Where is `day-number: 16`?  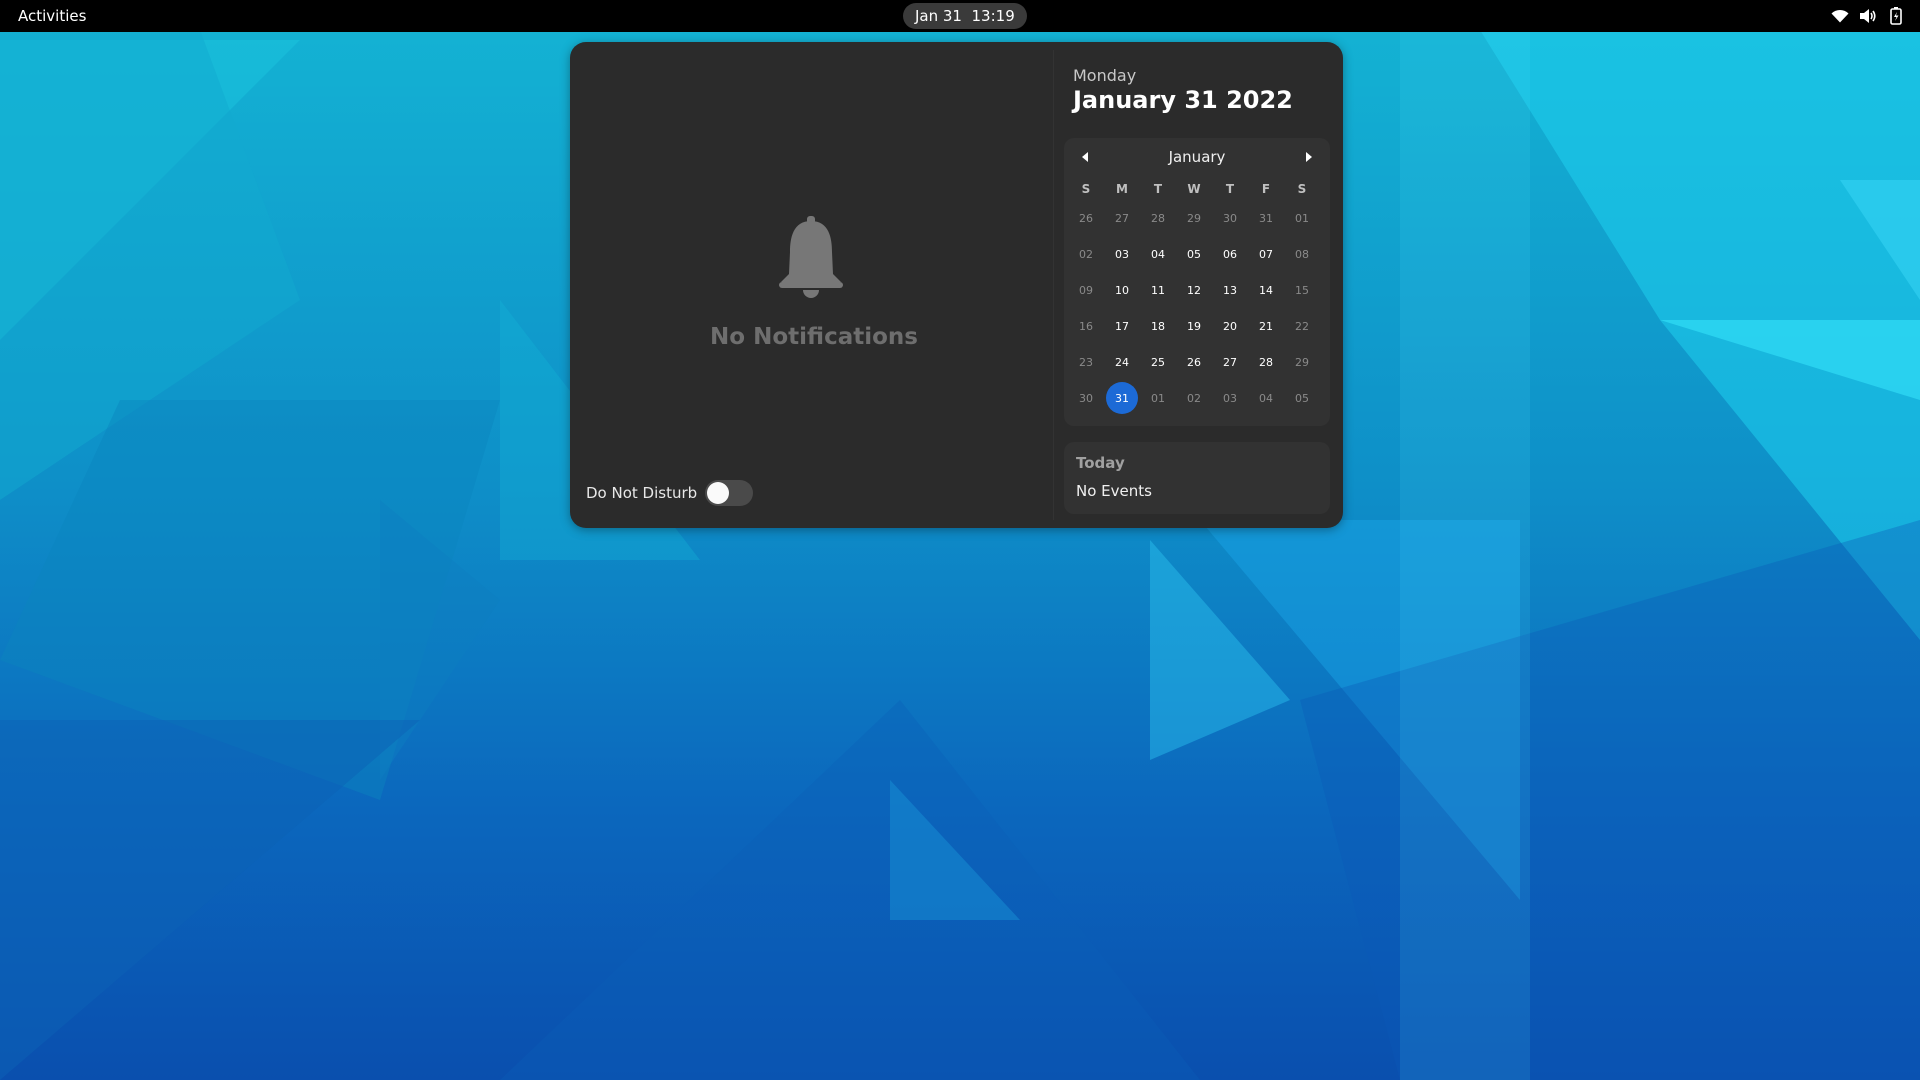
day-number: 16 is located at coordinates (1086, 326).